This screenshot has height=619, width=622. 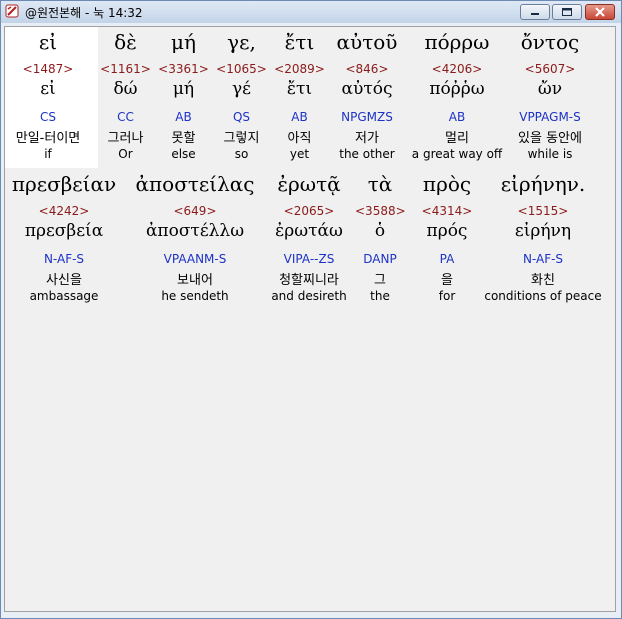 What do you see at coordinates (299, 42) in the screenshot?
I see `greek-word: ἔτι` at bounding box center [299, 42].